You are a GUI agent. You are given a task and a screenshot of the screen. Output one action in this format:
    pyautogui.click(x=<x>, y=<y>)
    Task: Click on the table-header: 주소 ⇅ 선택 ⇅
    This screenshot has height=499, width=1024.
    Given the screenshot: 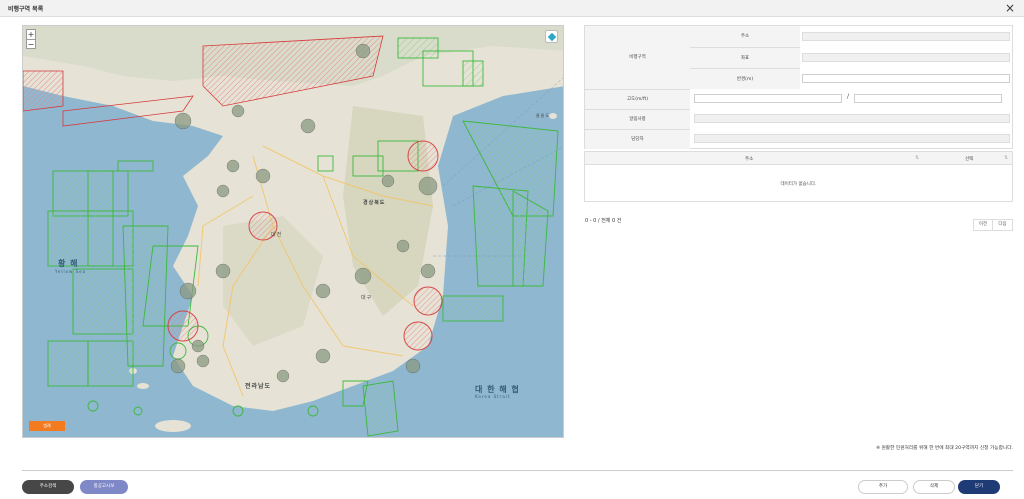 What is the action you would take?
    pyautogui.click(x=798, y=158)
    